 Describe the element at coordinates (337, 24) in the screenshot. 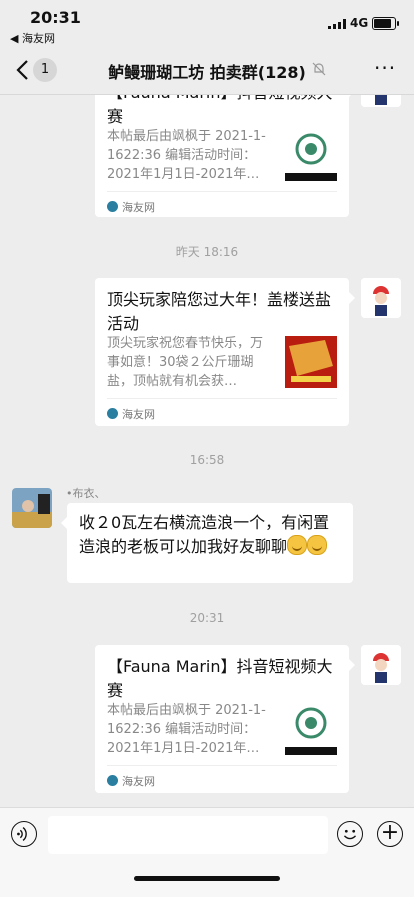

I see `signal-icon` at that location.